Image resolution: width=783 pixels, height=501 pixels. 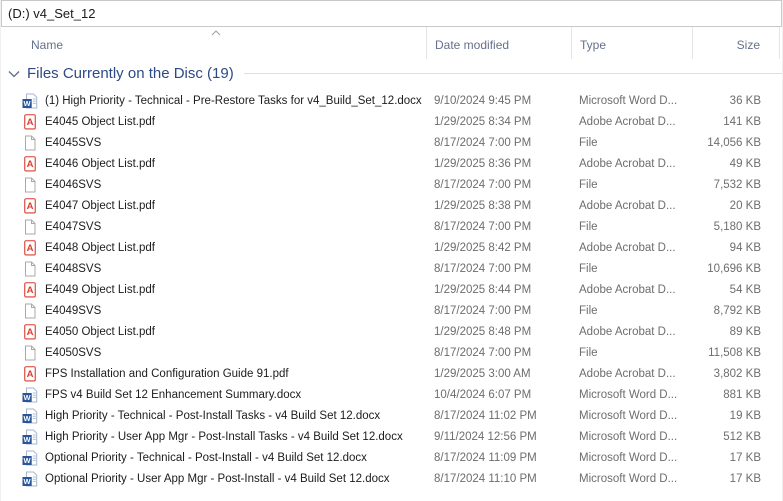 What do you see at coordinates (130, 73) in the screenshot?
I see `group-label: Files Currently on the Disc (19)` at bounding box center [130, 73].